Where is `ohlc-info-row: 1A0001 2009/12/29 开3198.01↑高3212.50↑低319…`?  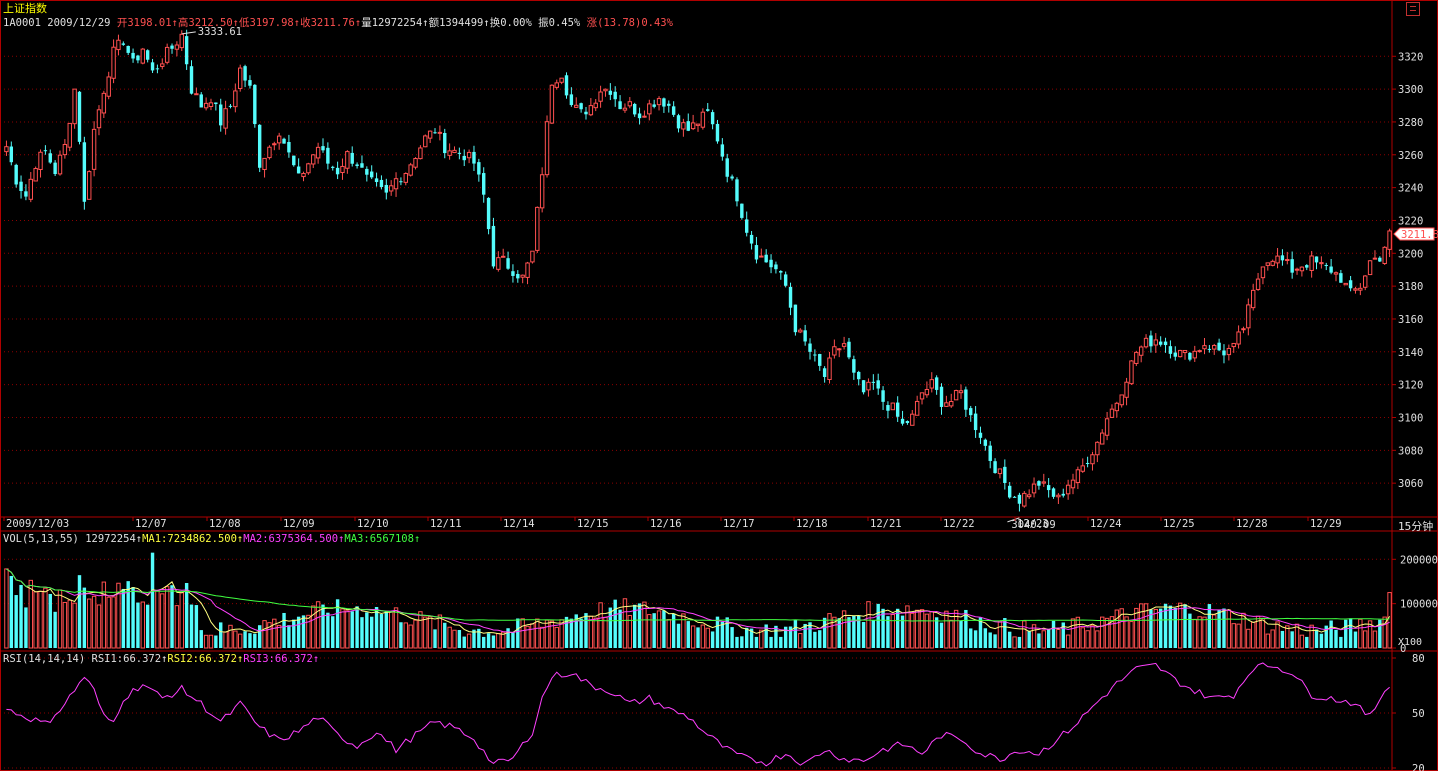
ohlc-info-row: 1A0001 2009/12/29 开3198.01↑高3212.50↑低319… is located at coordinates (338, 23).